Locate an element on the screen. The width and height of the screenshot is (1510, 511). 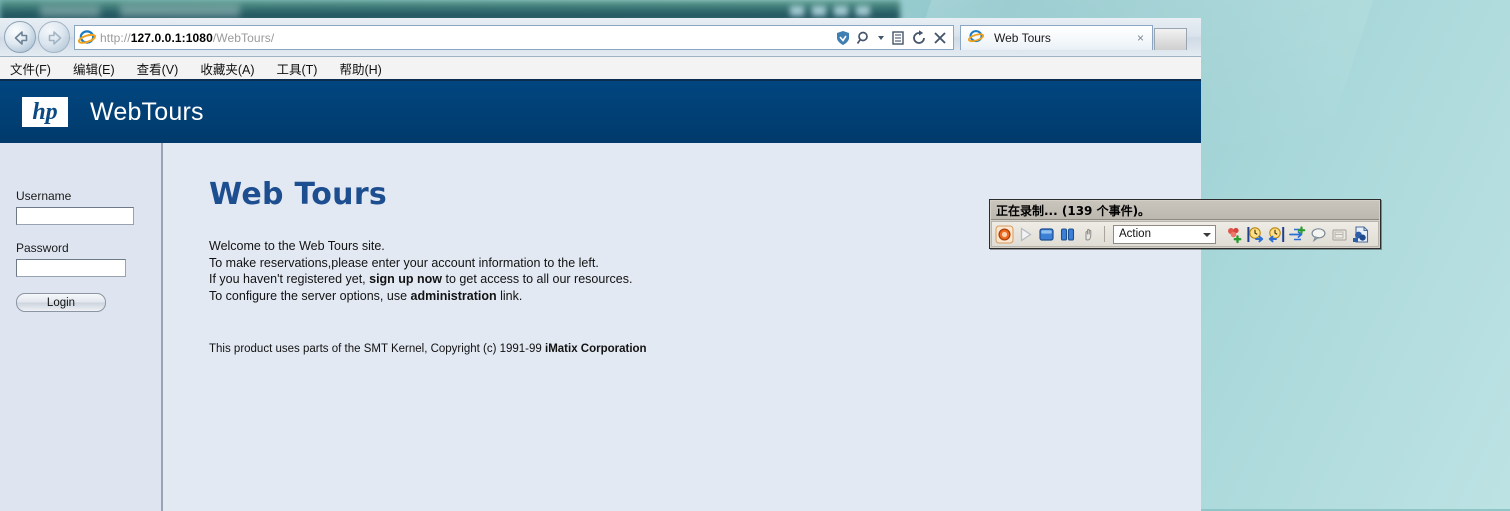
copyright-company: iMatix Corporation is located at coordinates (596, 349).